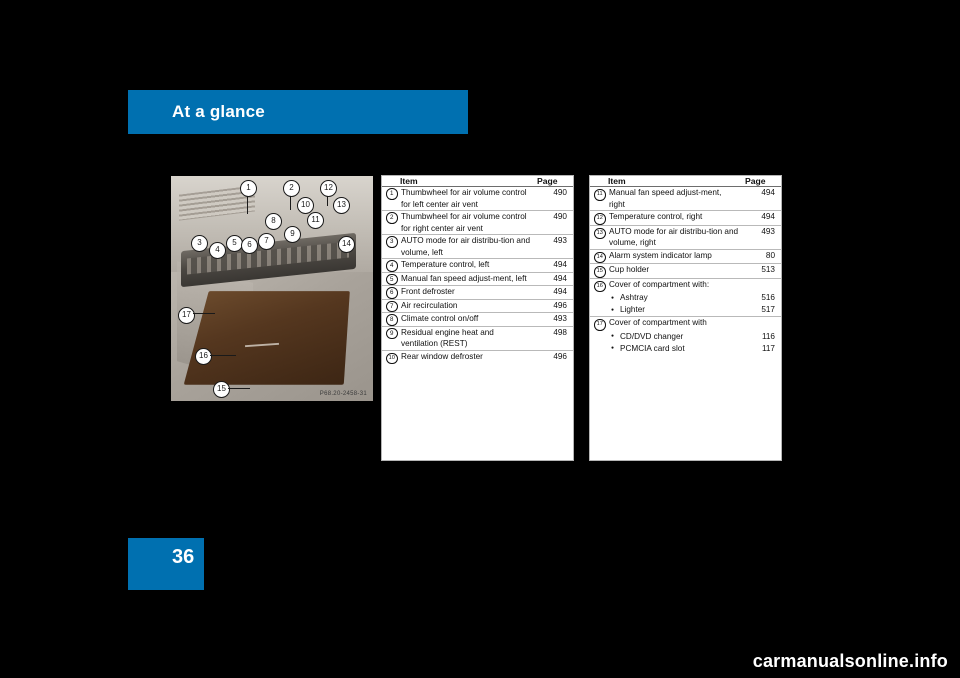 The image size is (960, 678). Describe the element at coordinates (392, 279) in the screenshot. I see `row-number: 5` at that location.